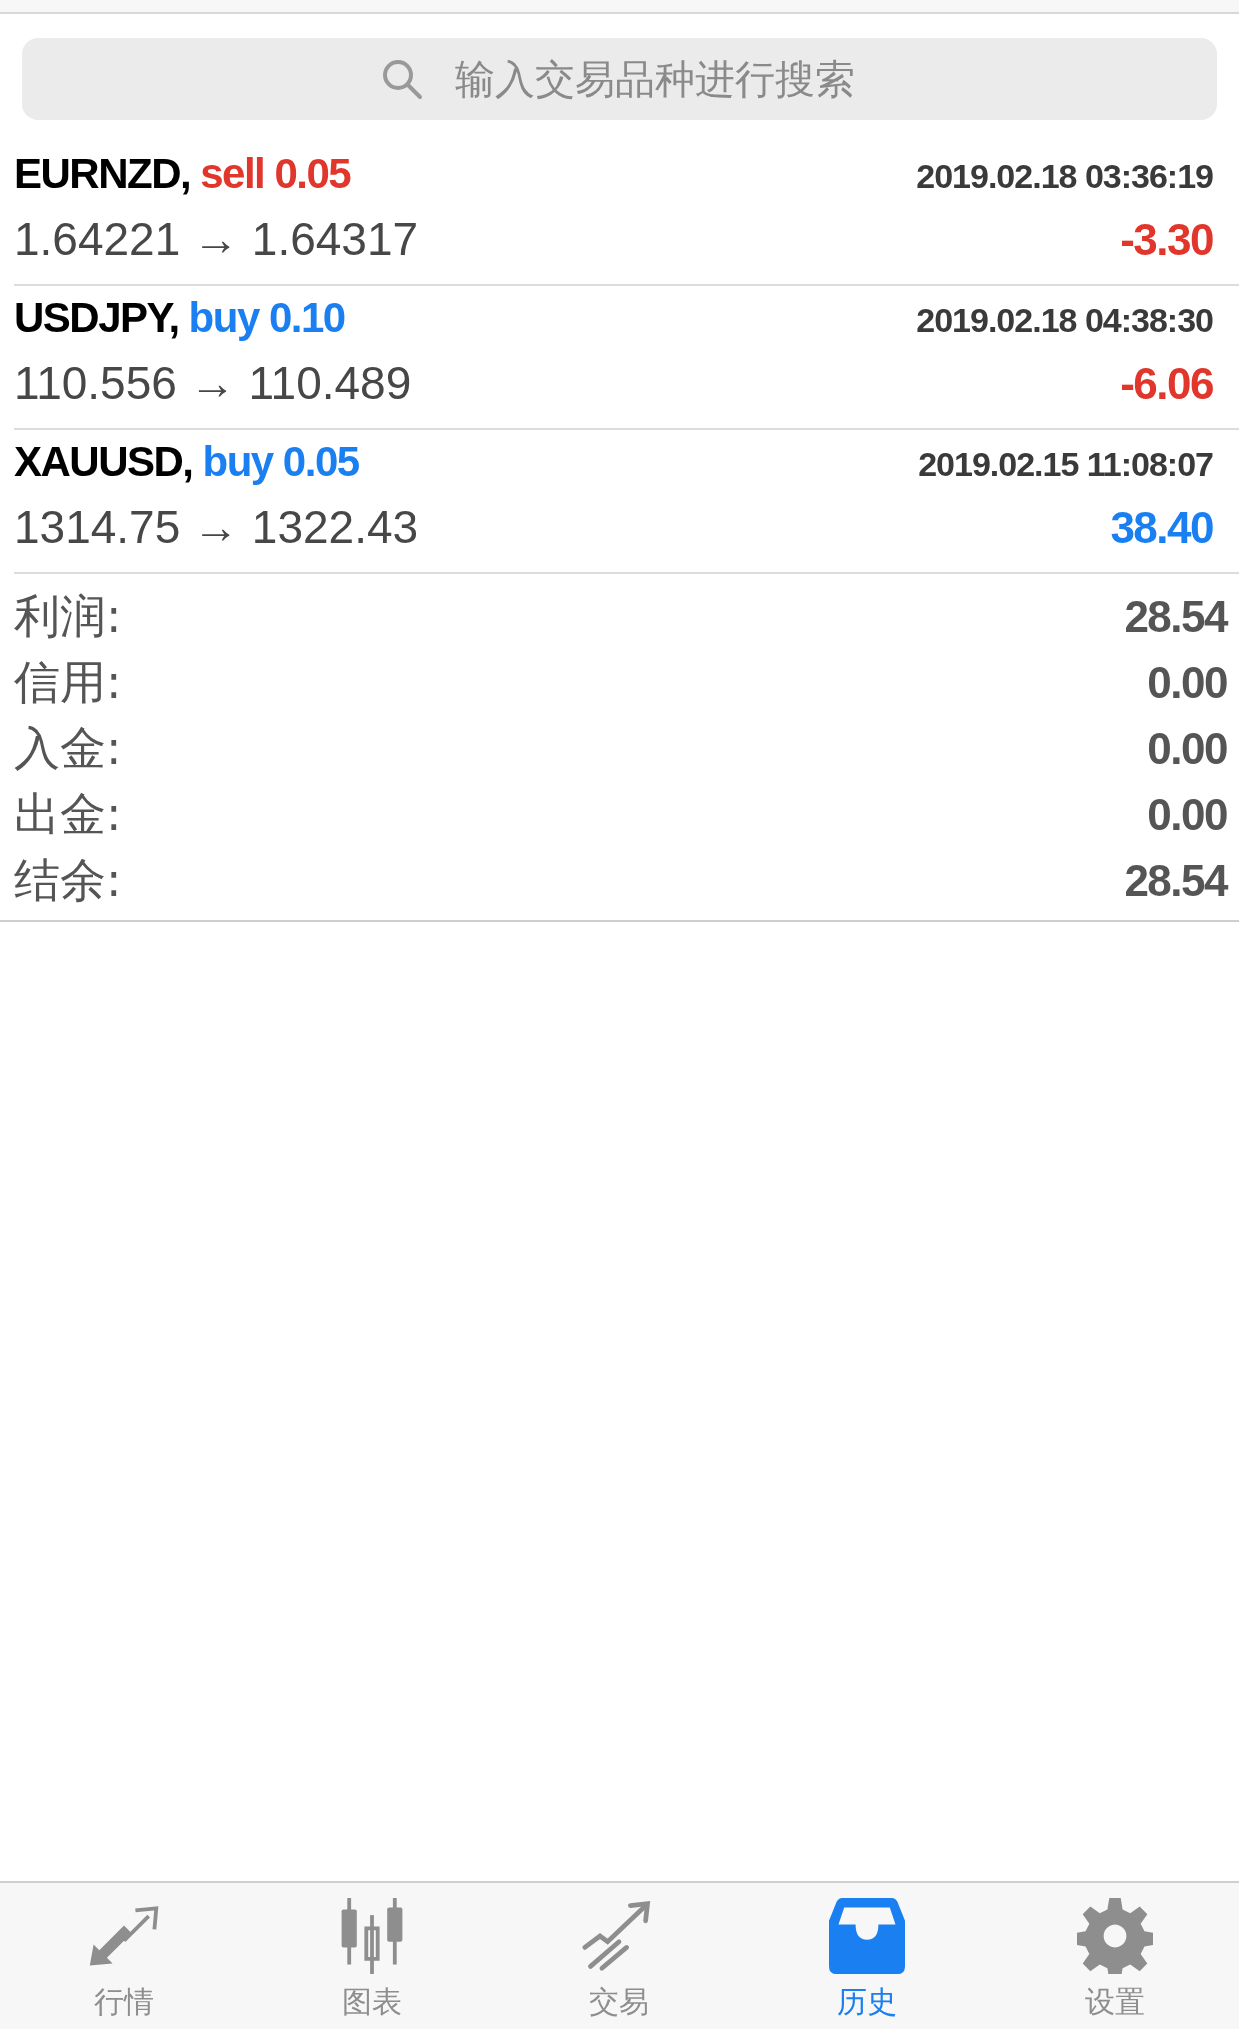 The height and width of the screenshot is (2029, 1239). Describe the element at coordinates (1166, 240) in the screenshot. I see `profit-value: -3.30` at that location.